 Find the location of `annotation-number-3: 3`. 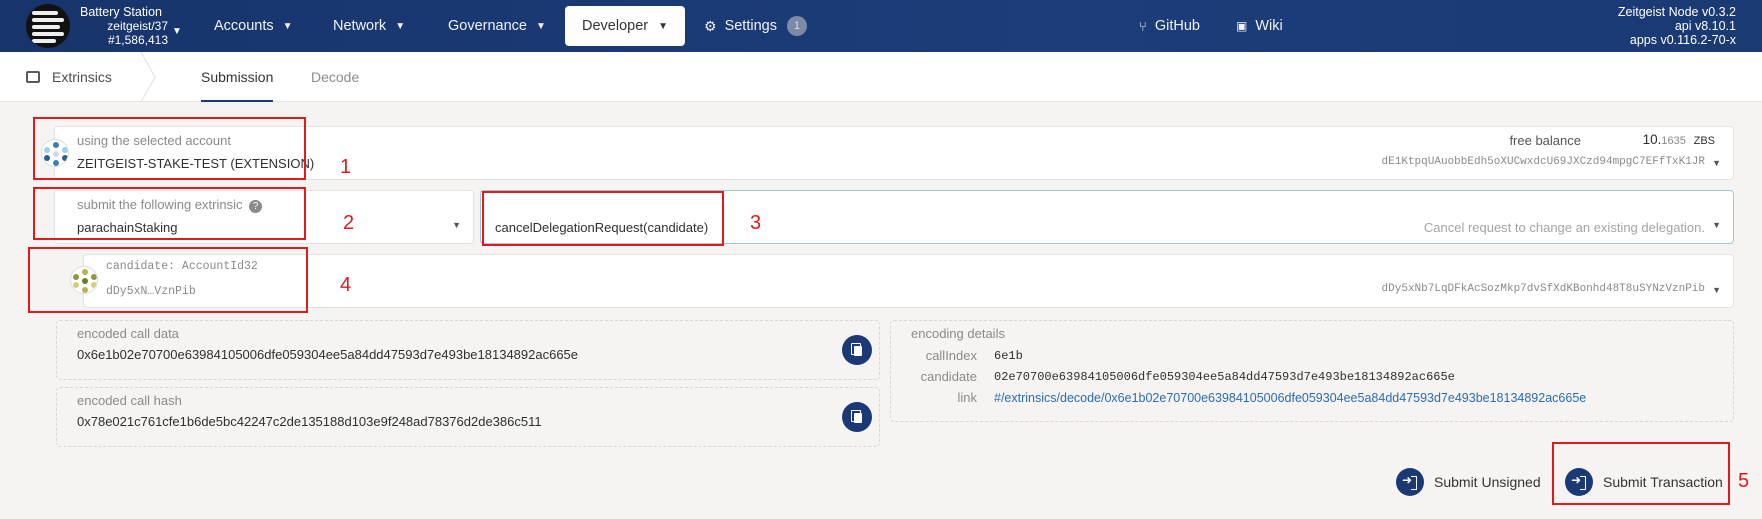

annotation-number-3: 3 is located at coordinates (756, 223).